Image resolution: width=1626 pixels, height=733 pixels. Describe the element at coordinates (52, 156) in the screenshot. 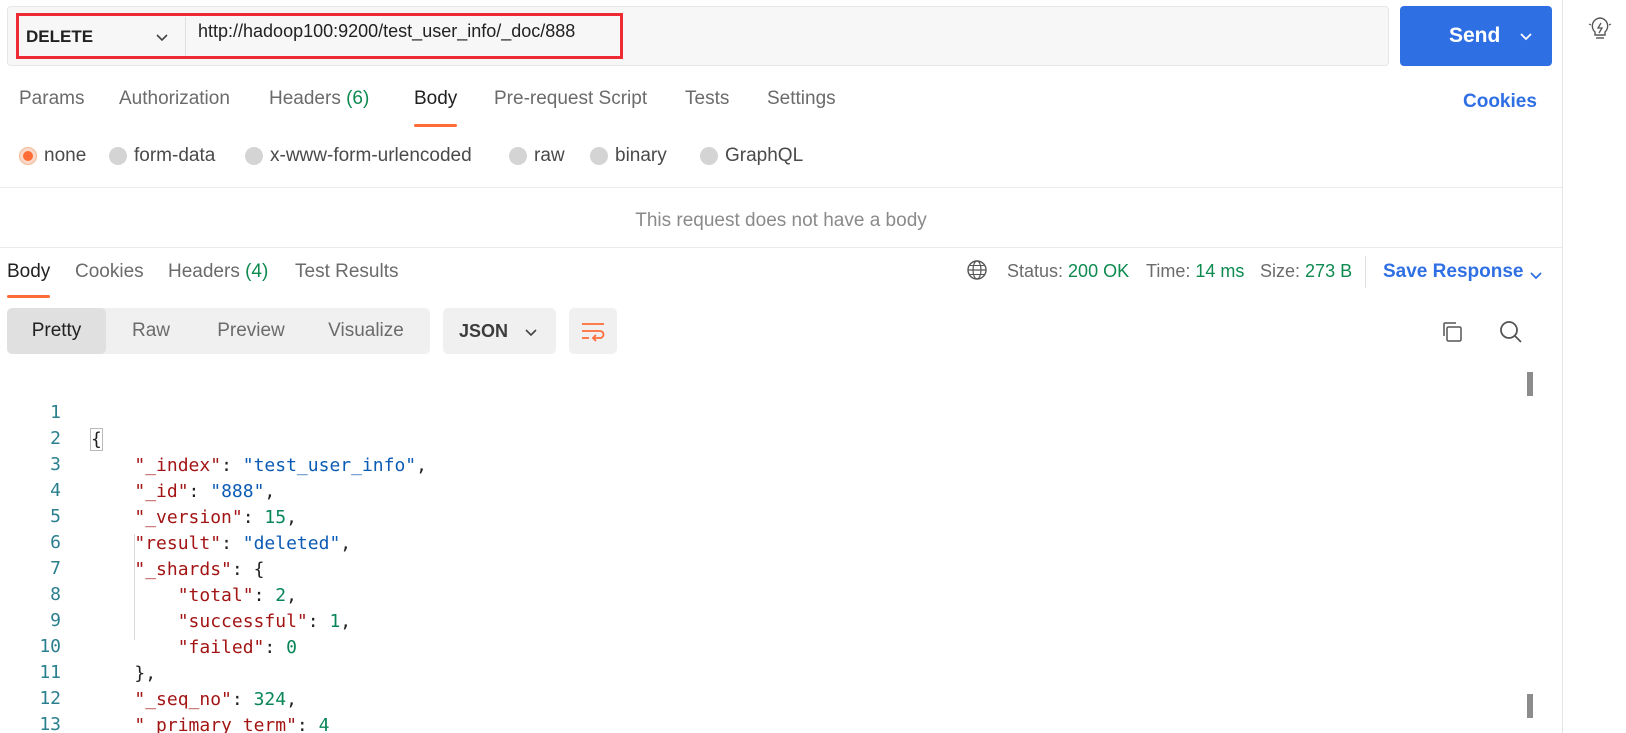

I see `radio-none: none` at that location.